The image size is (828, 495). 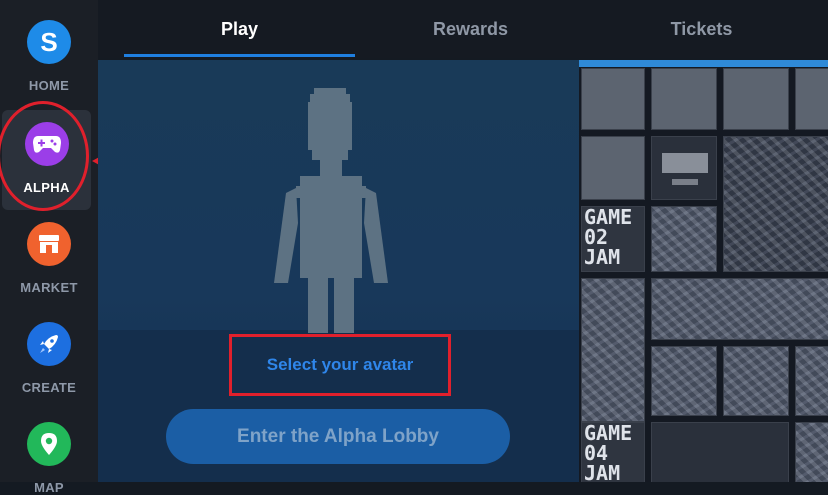 What do you see at coordinates (608, 452) in the screenshot?
I see `game-jam-label: GAME 04 JAM` at bounding box center [608, 452].